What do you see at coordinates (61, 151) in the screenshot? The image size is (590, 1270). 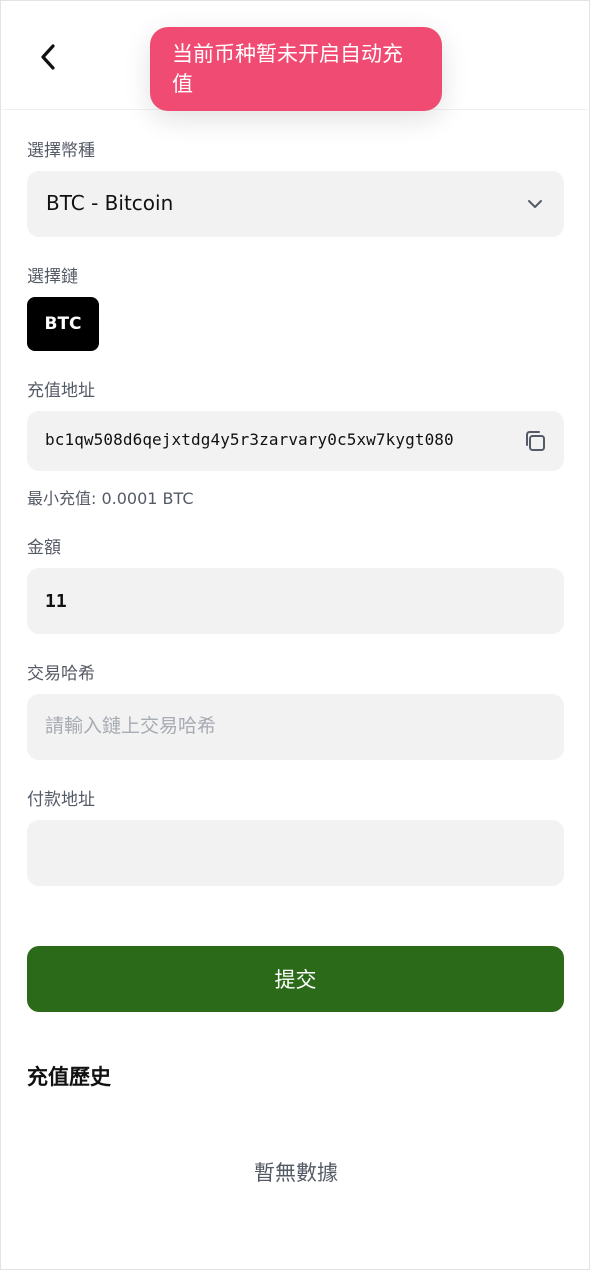 I see `currency-label: 選擇幣種` at bounding box center [61, 151].